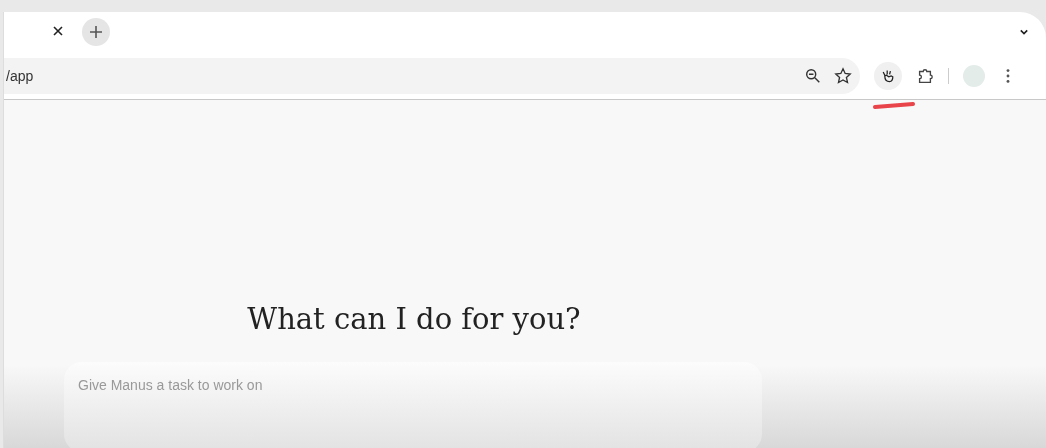 The width and height of the screenshot is (1046, 448). Describe the element at coordinates (20, 75) in the screenshot. I see `url-text: /app` at that location.